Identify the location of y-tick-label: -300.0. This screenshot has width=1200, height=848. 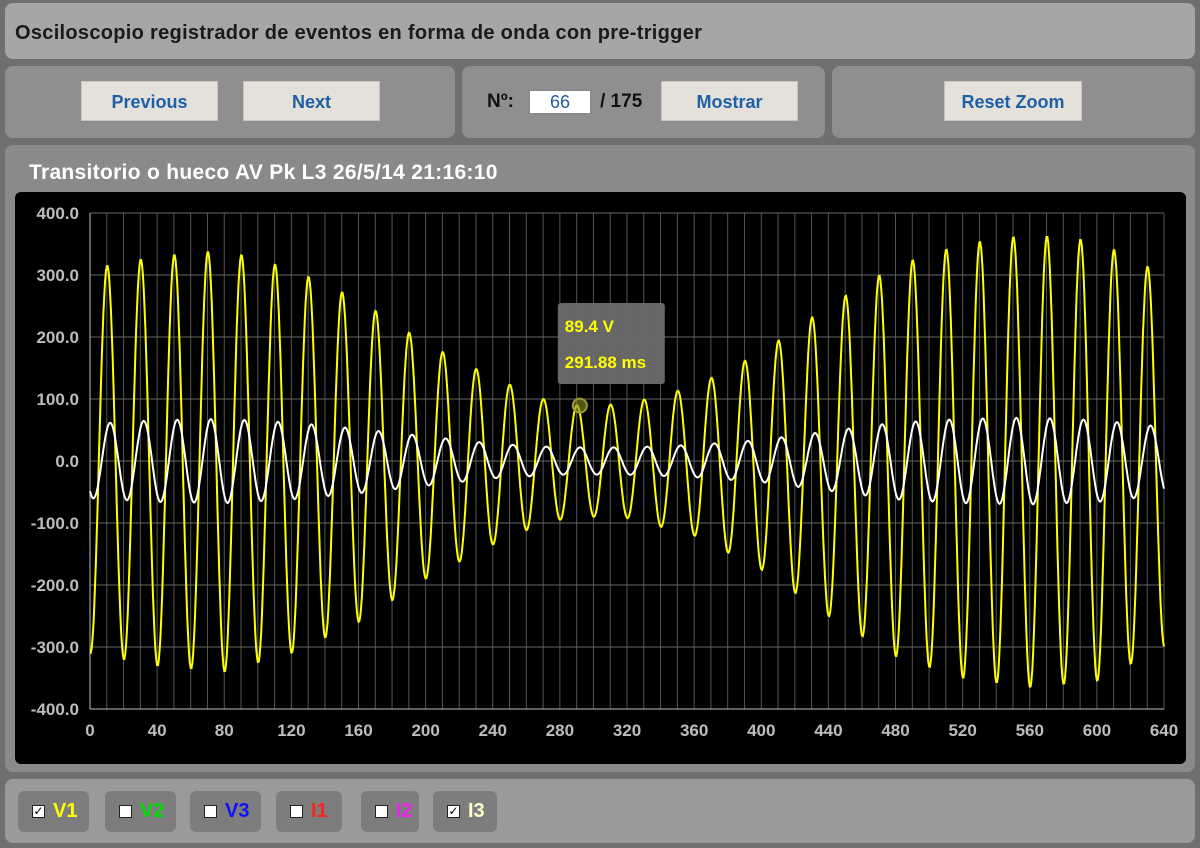
(55, 647).